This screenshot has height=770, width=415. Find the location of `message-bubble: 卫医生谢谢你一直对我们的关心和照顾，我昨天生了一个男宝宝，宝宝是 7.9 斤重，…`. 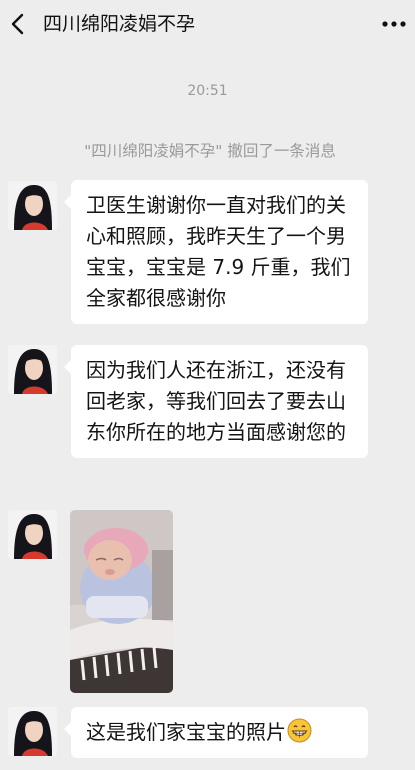

message-bubble: 卫医生谢谢你一直对我们的关心和照顾，我昨天生了一个男宝宝，宝宝是 7.9 斤重，… is located at coordinates (216, 252).